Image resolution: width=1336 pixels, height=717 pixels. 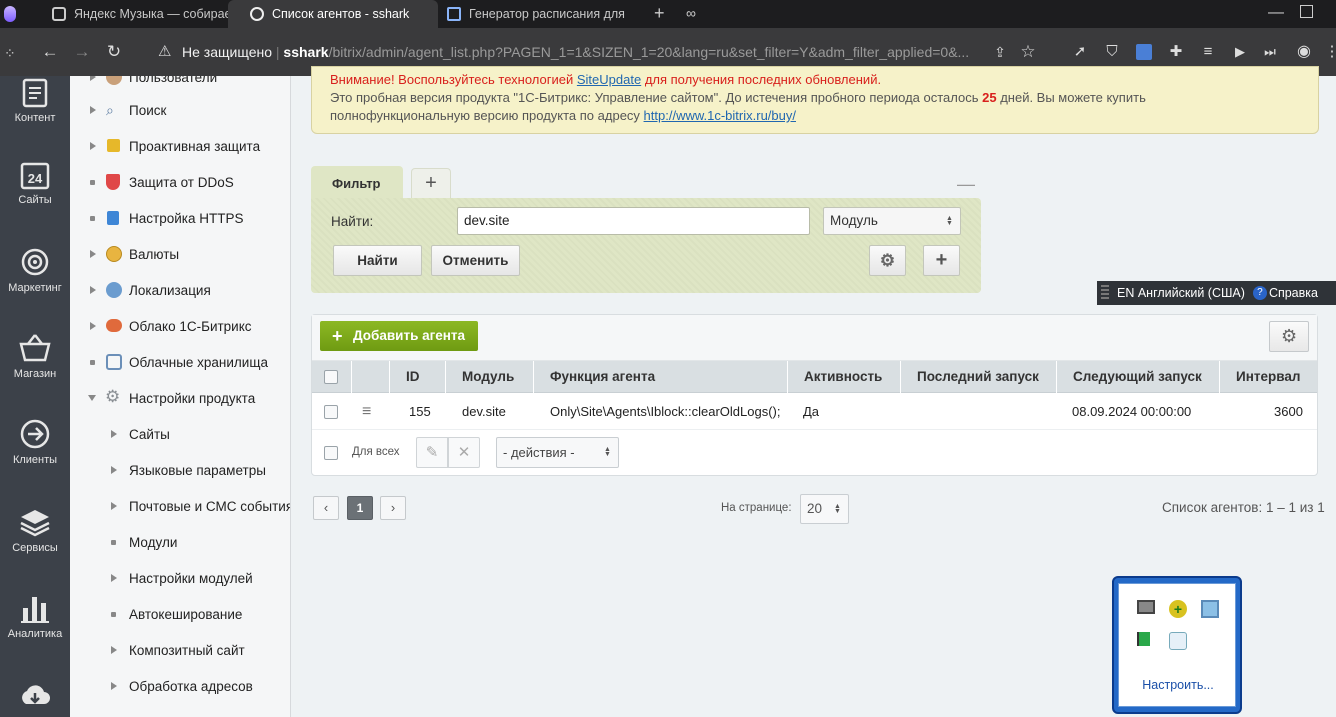 I want to click on minimize-filter-icon: —, so click(x=966, y=184).